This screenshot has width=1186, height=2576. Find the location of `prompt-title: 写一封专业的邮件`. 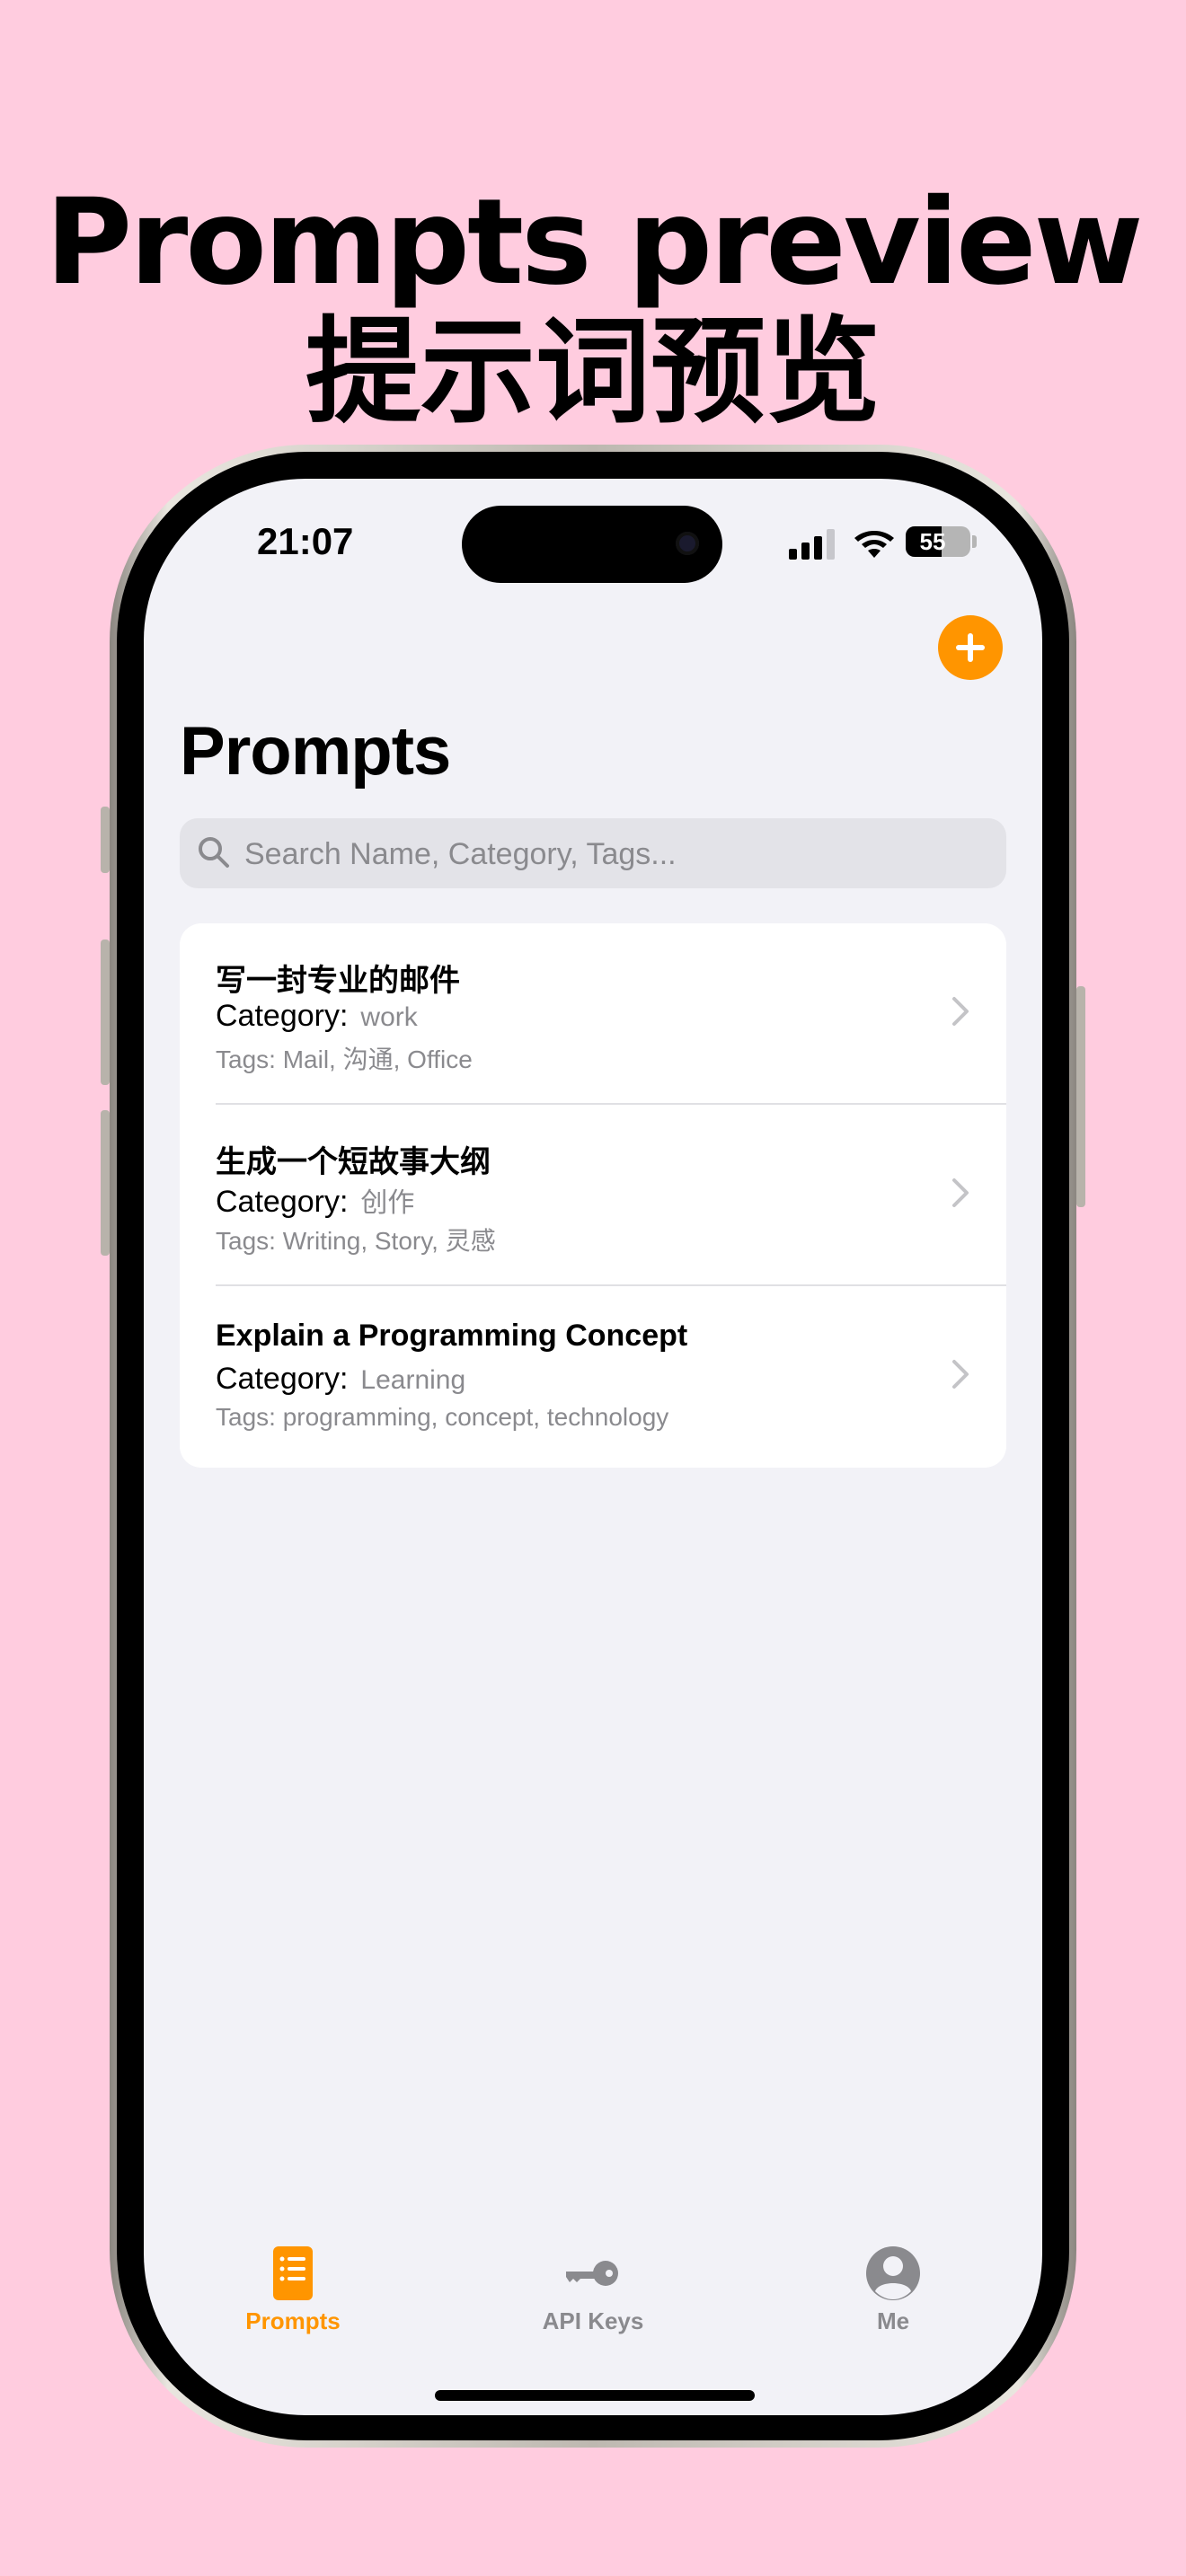

prompt-title: 写一封专业的邮件 is located at coordinates (338, 981).